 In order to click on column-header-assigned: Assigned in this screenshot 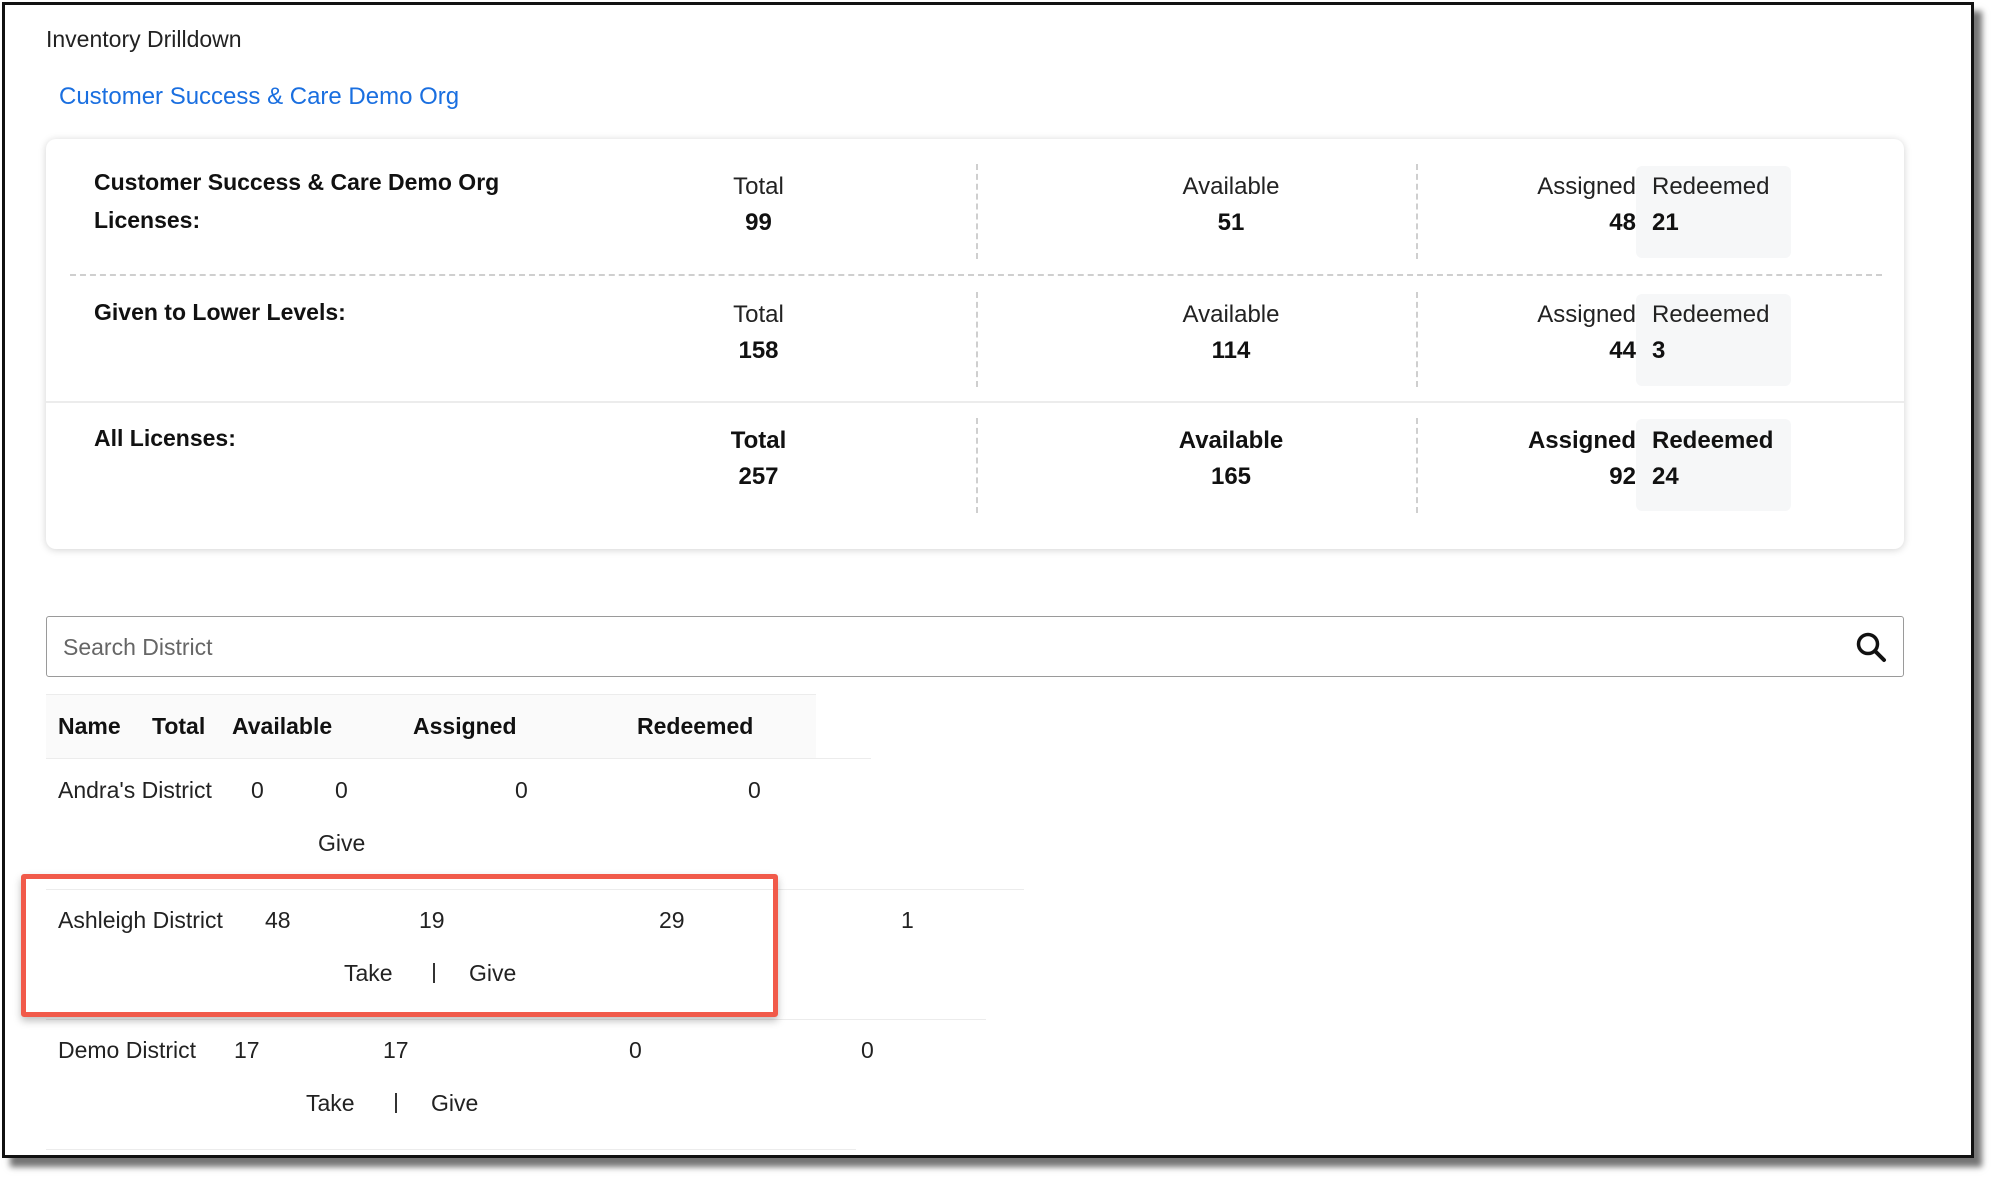, I will do `click(465, 726)`.